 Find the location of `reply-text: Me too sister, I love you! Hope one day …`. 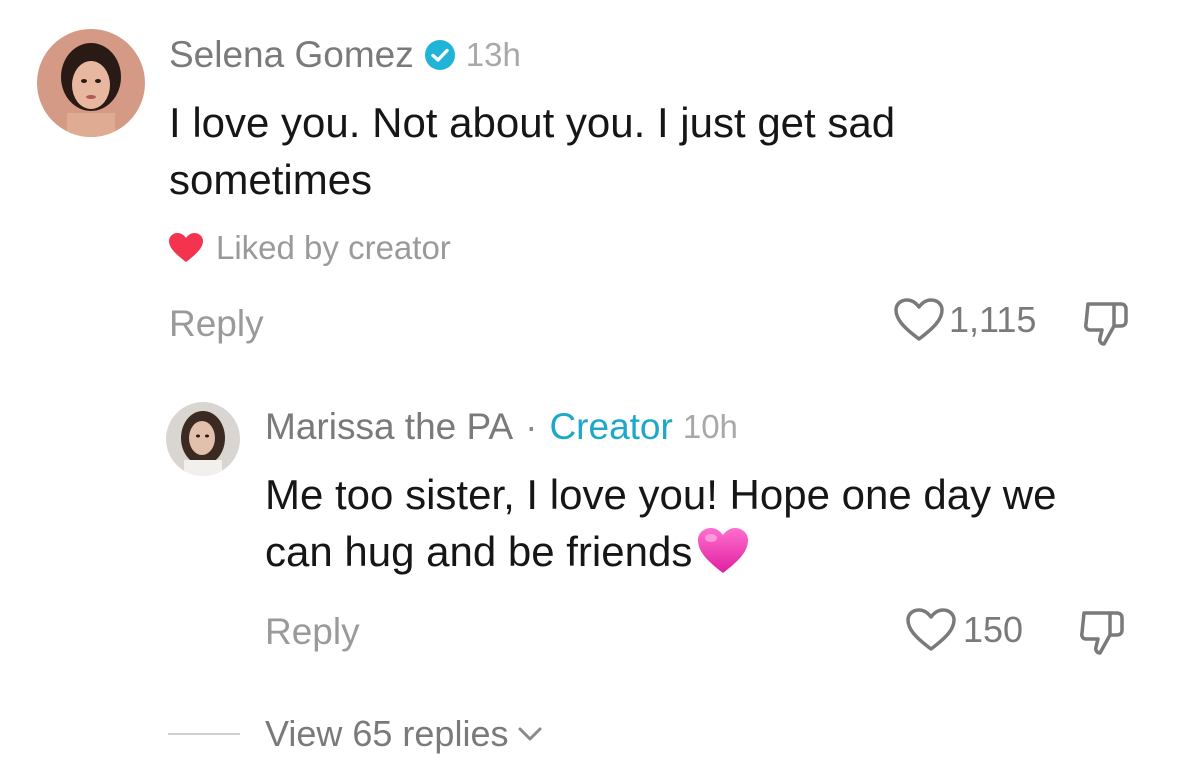

reply-text: Me too sister, I love you! Hope one day … is located at coordinates (685, 528).